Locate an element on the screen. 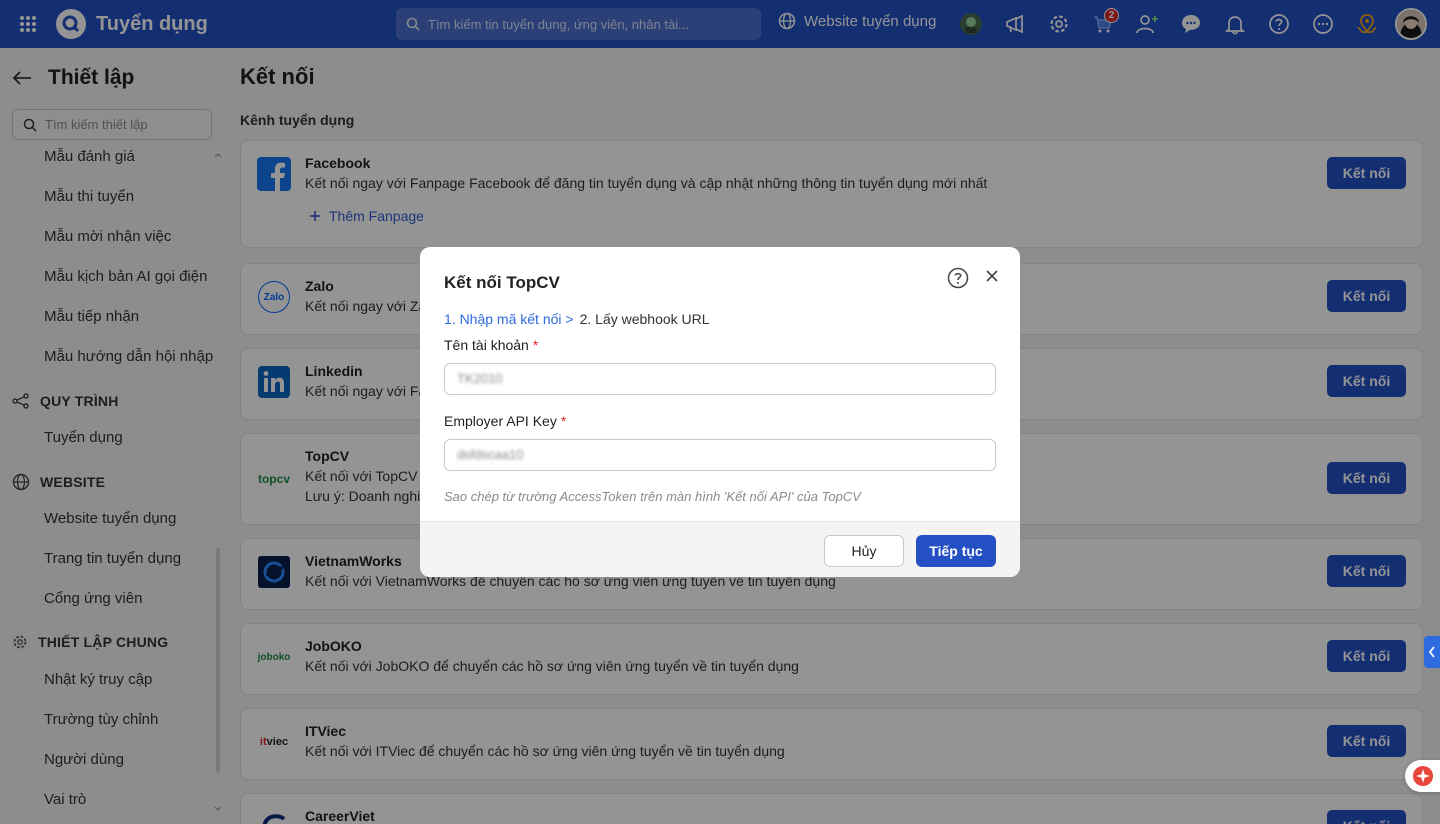 The height and width of the screenshot is (824, 1440). cancel-button: Hủy is located at coordinates (864, 551).